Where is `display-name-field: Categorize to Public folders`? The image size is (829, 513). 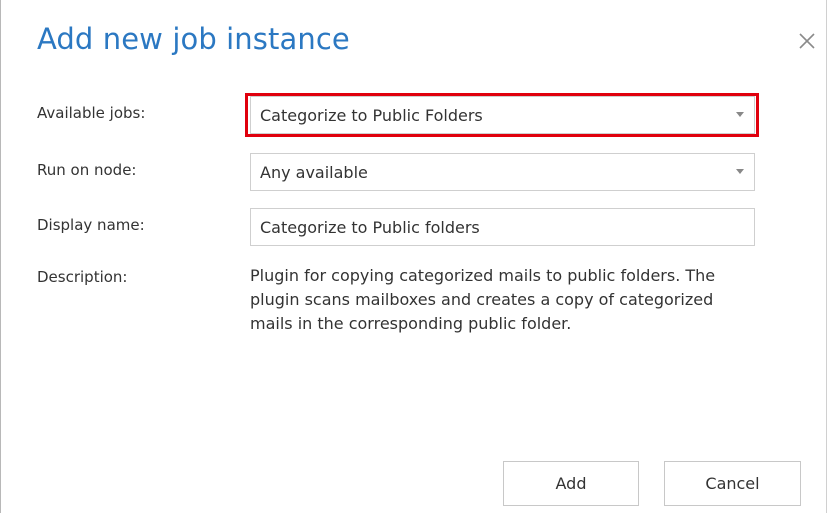 display-name-field: Categorize to Public folders is located at coordinates (502, 227).